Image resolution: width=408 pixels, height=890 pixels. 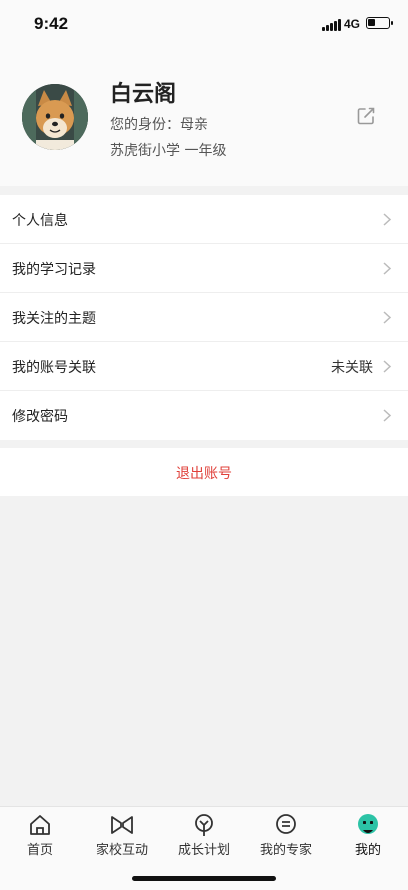 I want to click on tab-growth-plan: 成长计划, so click(x=204, y=836).